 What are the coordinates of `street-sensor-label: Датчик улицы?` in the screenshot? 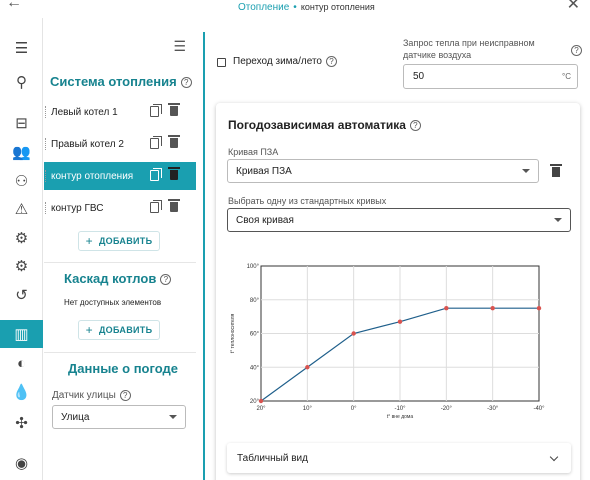 It's located at (91, 395).